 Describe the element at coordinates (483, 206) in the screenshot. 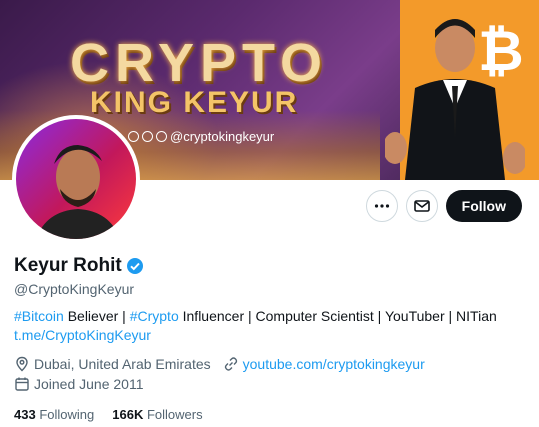

I see `follow-button: Follow` at that location.